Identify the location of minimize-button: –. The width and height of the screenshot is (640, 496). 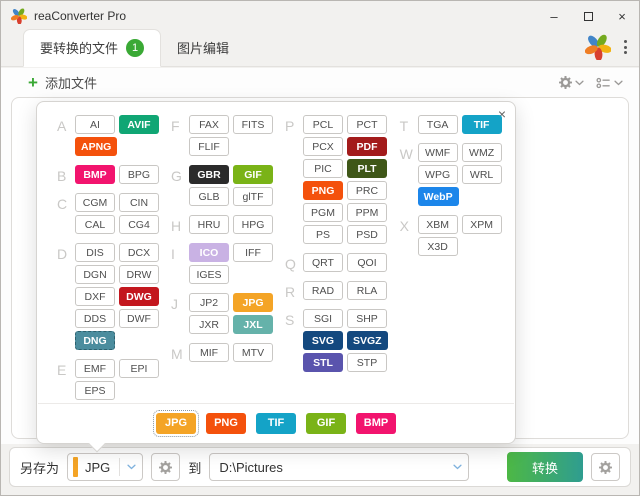
(554, 16).